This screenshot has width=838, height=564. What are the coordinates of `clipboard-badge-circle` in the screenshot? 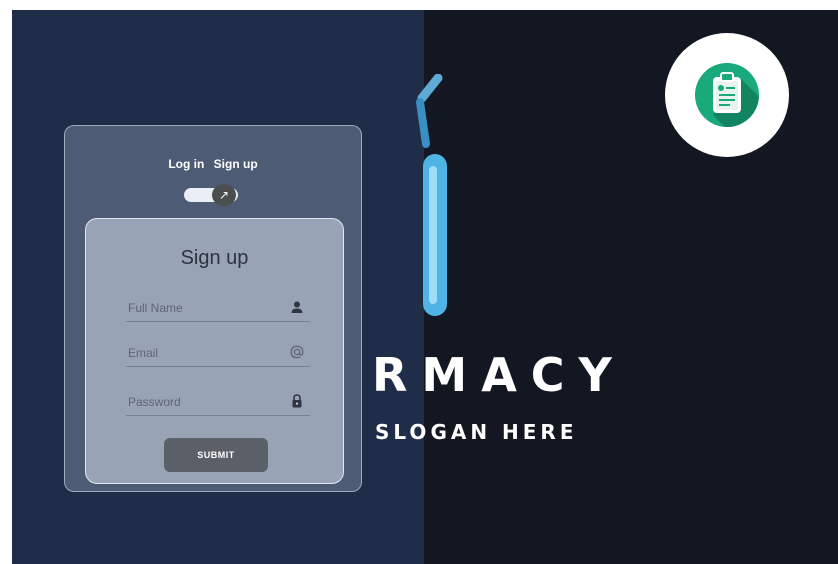 It's located at (727, 95).